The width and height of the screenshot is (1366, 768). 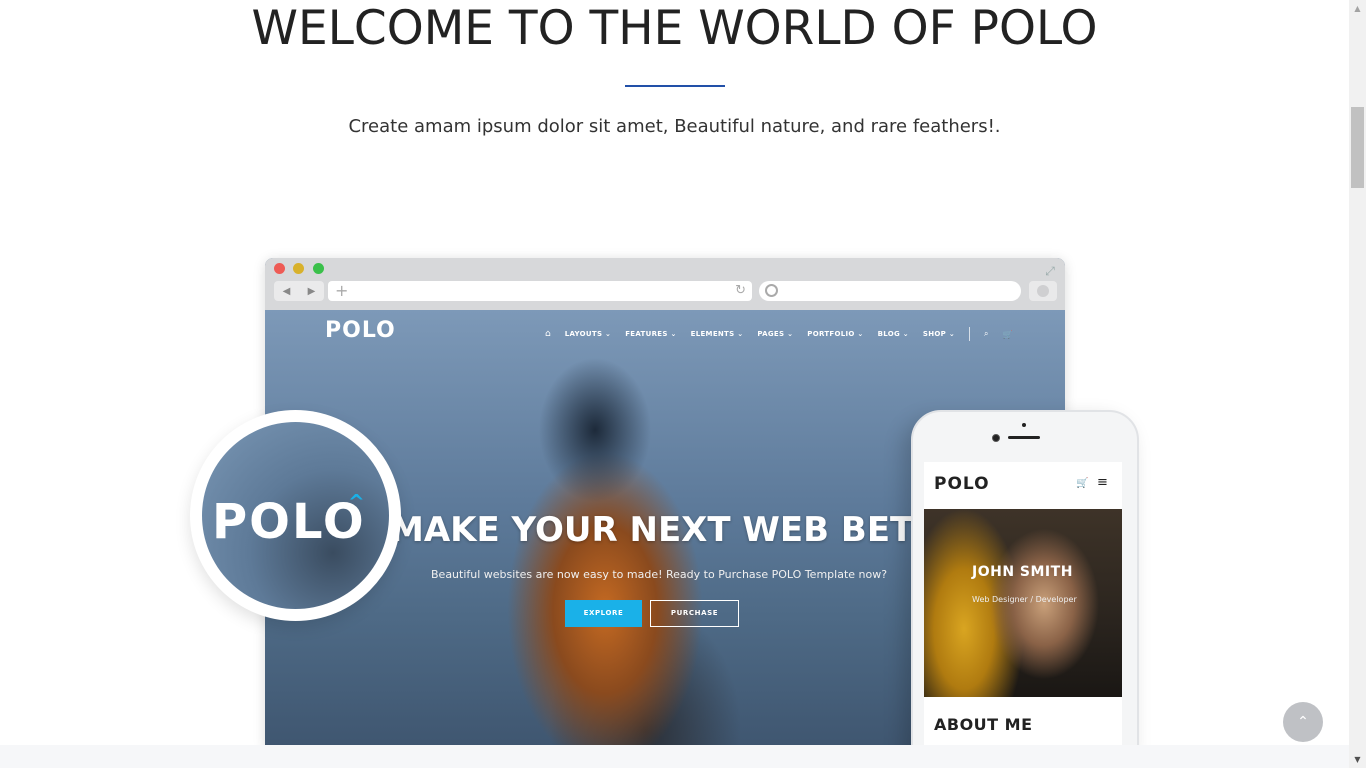 I want to click on plus-icon: +, so click(x=342, y=290).